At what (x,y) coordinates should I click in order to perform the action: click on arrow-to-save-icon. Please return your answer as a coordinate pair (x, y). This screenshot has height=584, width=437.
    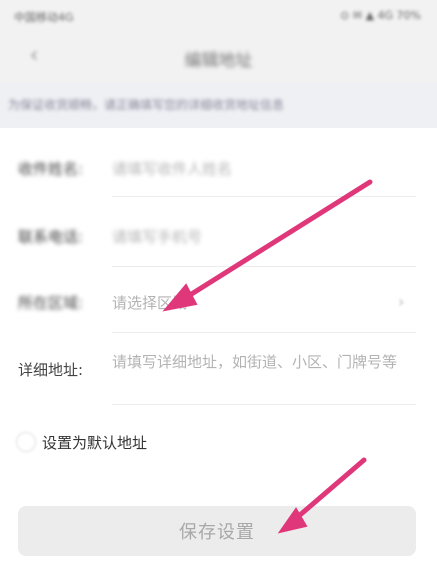
    Looking at the image, I should click on (322, 495).